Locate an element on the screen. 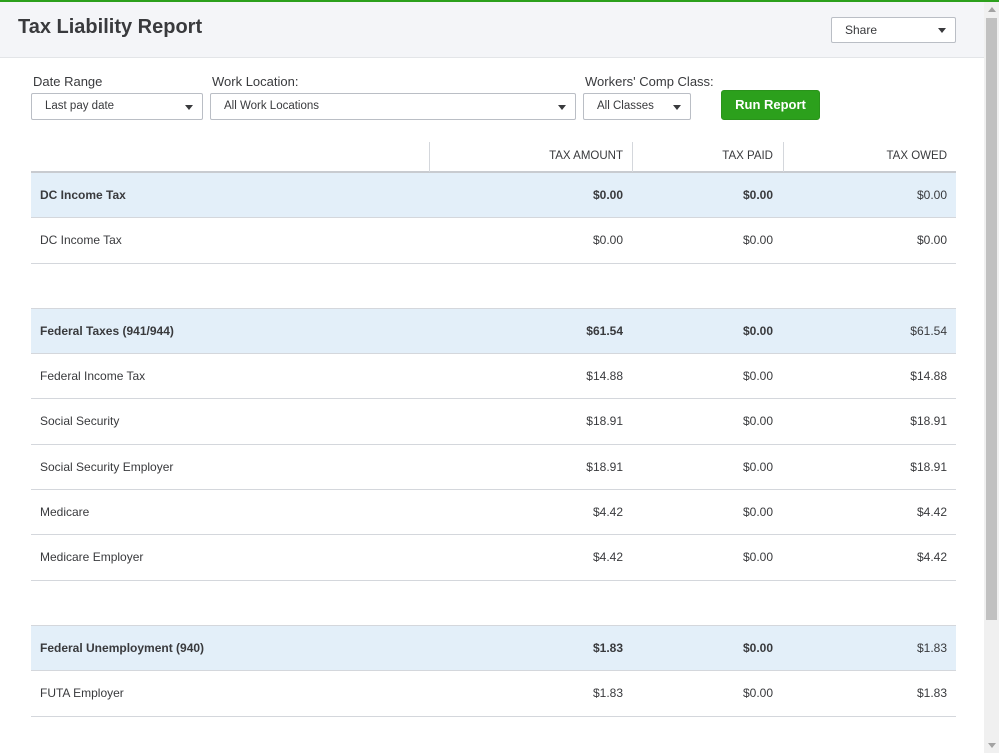 This screenshot has width=999, height=753. table-row: FUTA Employer $1.83 $0.00 $1.83 is located at coordinates (493, 694).